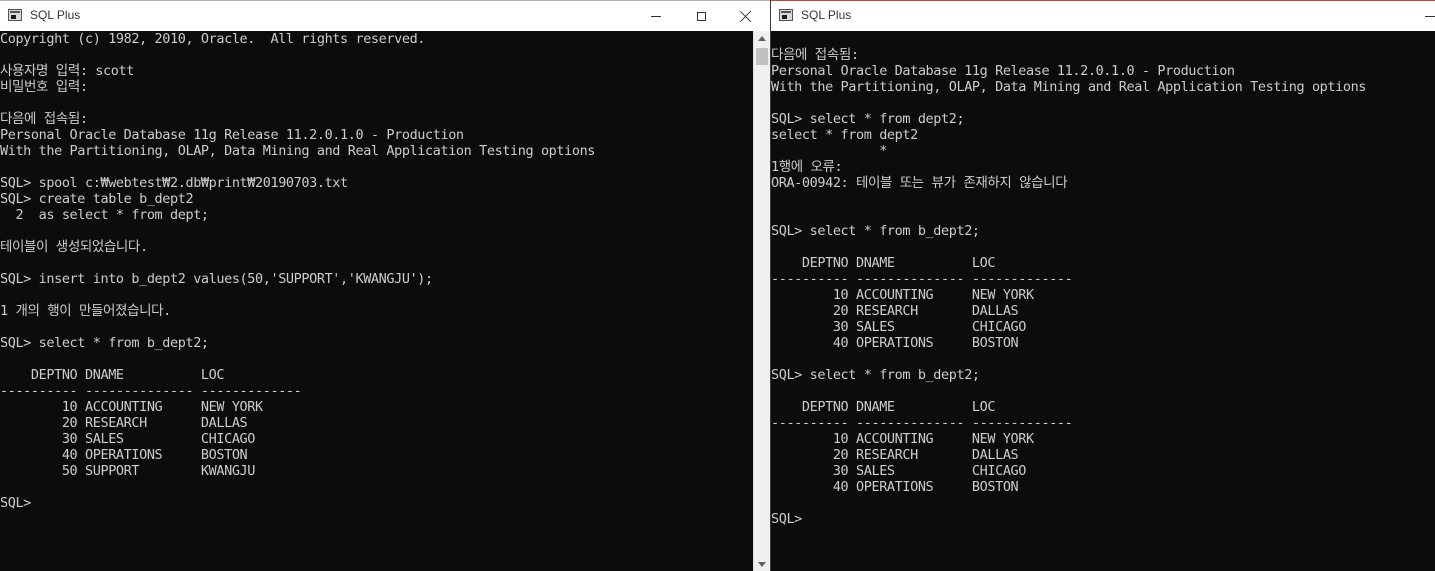  What do you see at coordinates (85, 311) in the screenshot?
I see `console-line: 1 개의 행이 만들어졌습니다.` at bounding box center [85, 311].